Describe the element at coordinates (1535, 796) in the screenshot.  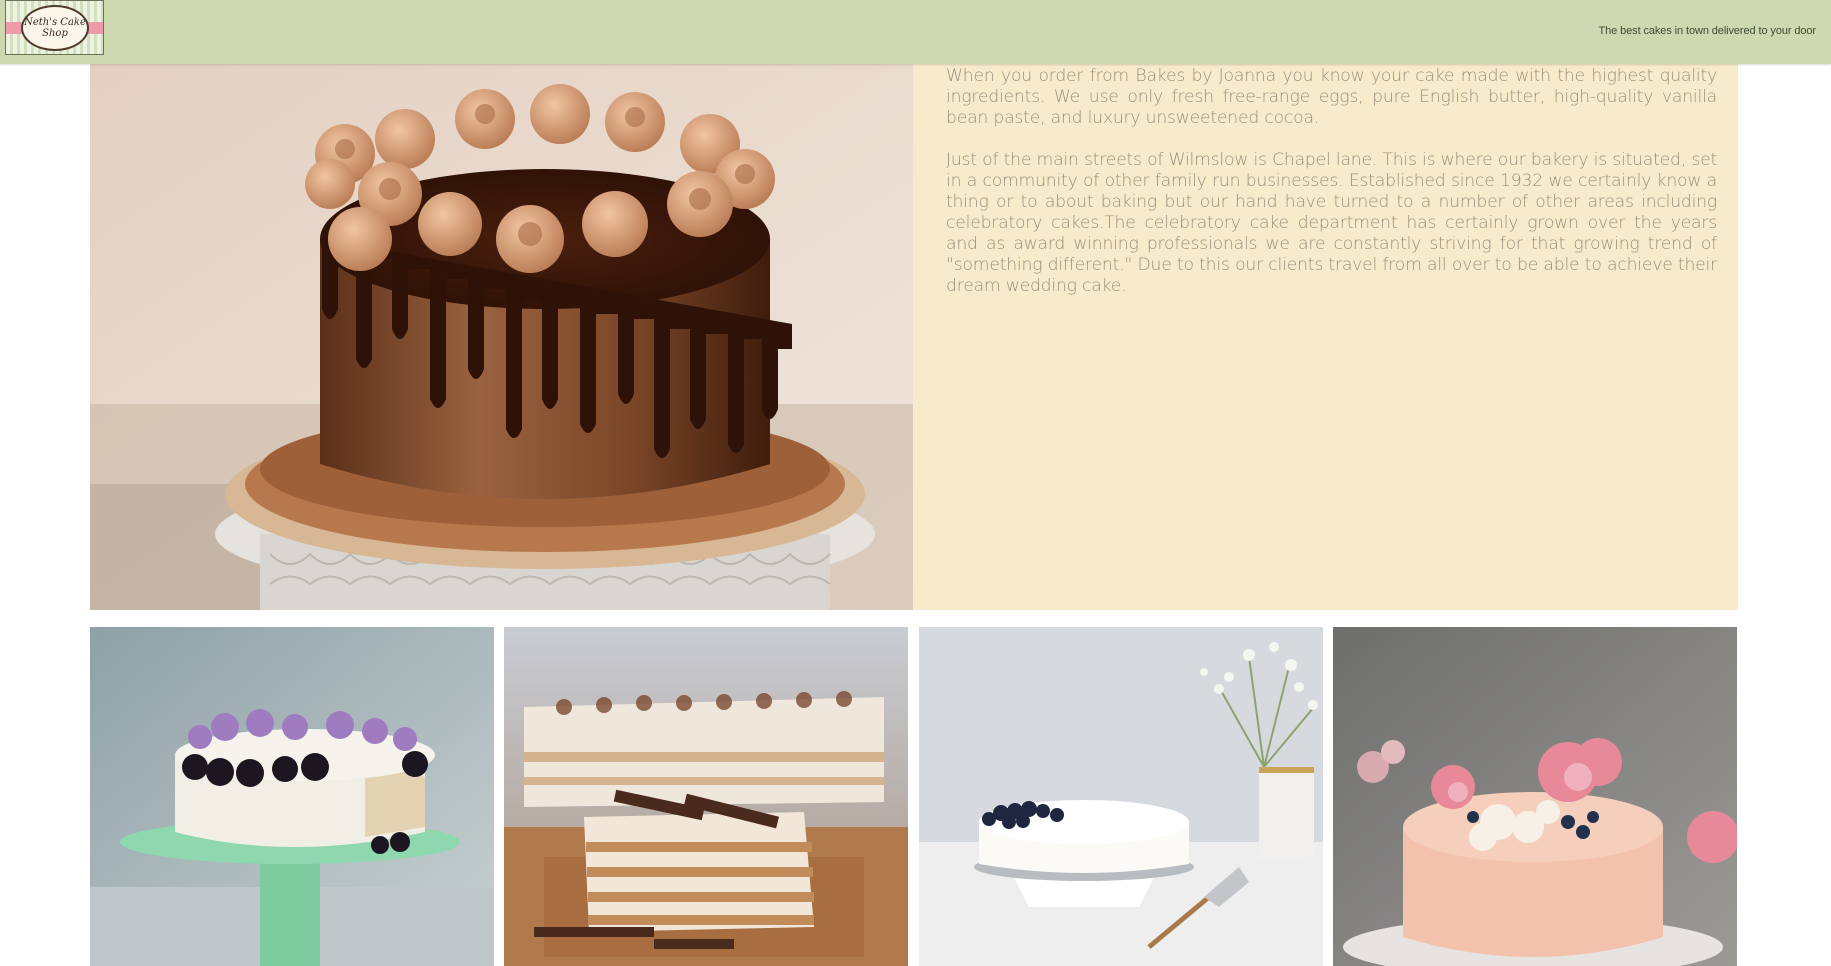
I see `gallery-image-pink-cake` at that location.